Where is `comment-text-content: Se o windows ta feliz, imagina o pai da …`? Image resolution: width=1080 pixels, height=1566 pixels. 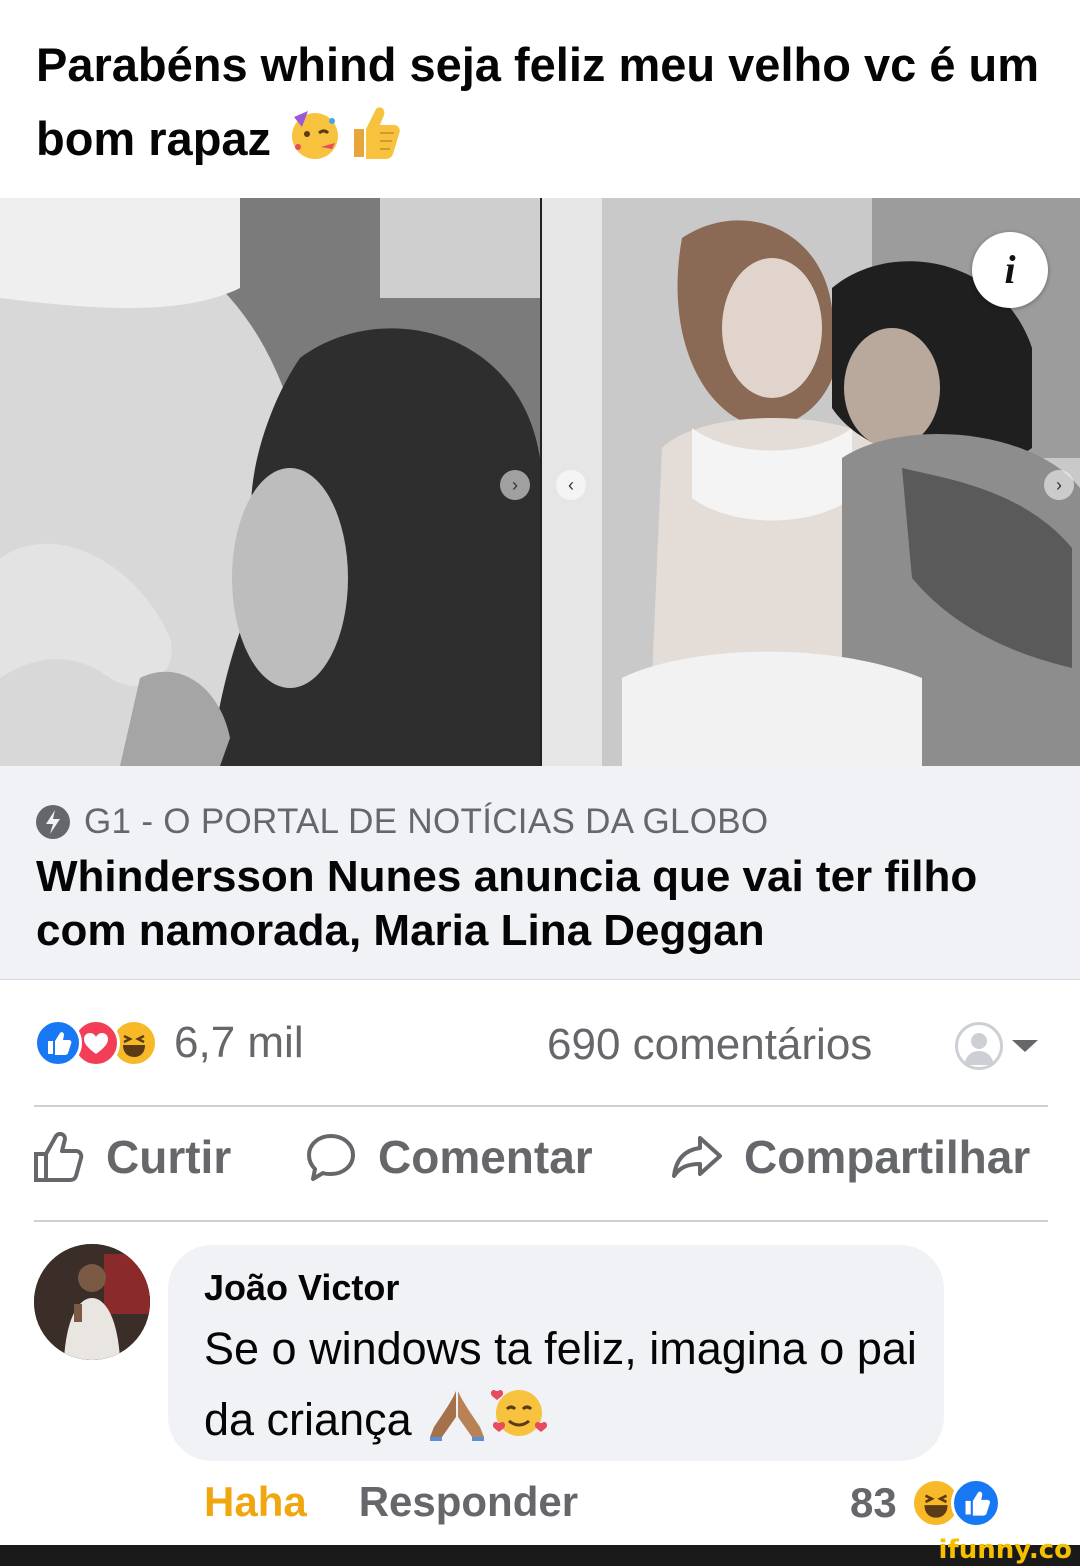 comment-text-content: Se o windows ta feliz, imagina o pai da … is located at coordinates (560, 1384).